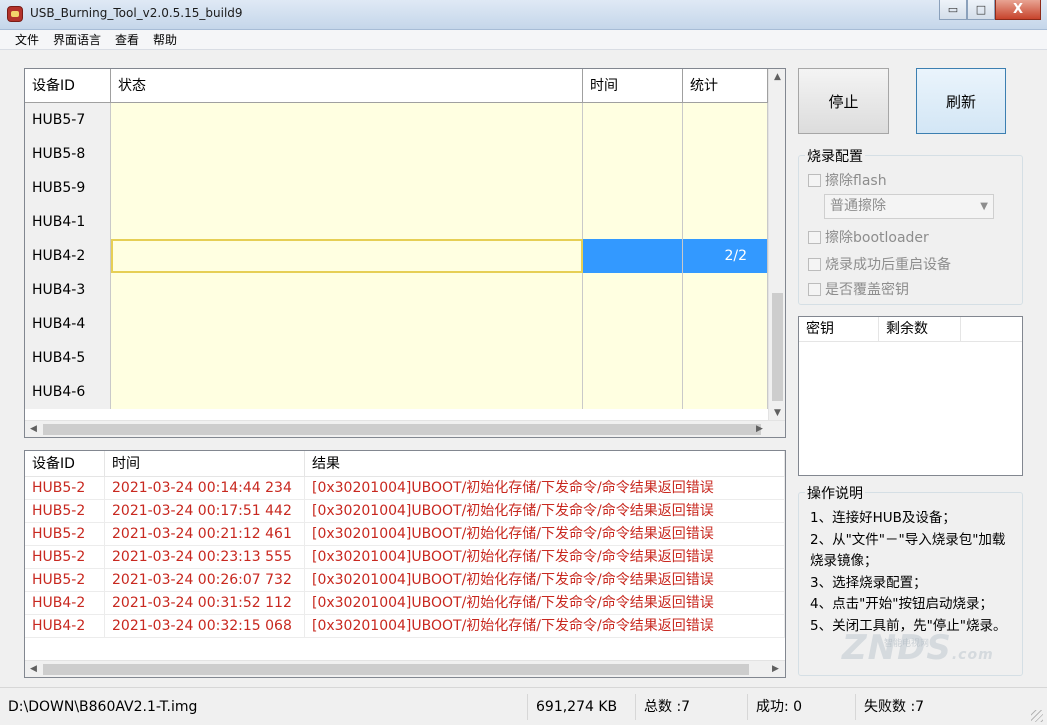 The width and height of the screenshot is (1047, 725). I want to click on minimize-button: ▭, so click(953, 10).